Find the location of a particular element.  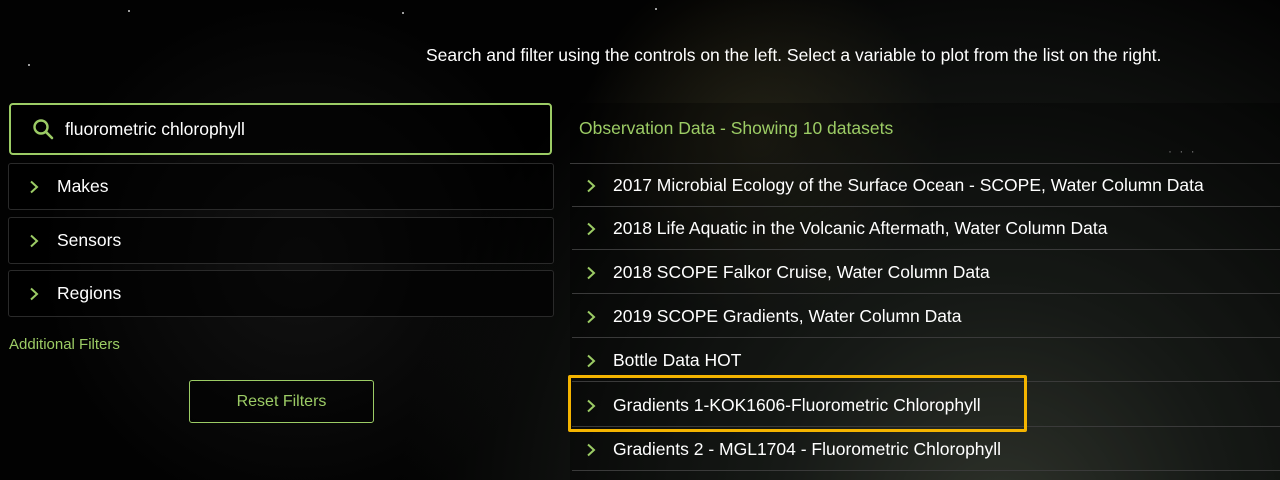

search-box is located at coordinates (280, 129).